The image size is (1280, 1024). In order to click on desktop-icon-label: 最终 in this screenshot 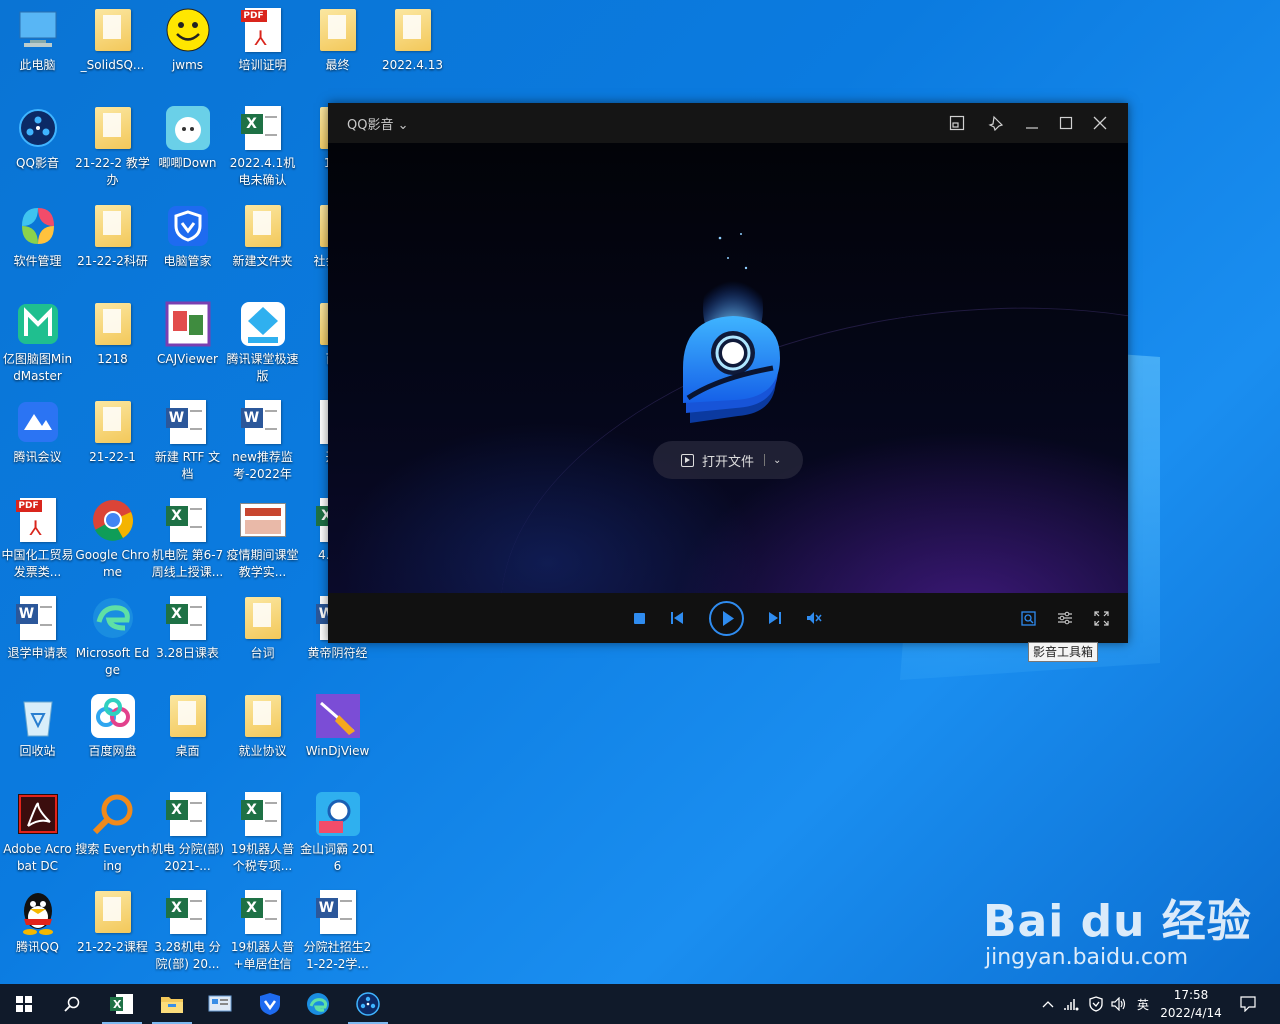, I will do `click(337, 65)`.